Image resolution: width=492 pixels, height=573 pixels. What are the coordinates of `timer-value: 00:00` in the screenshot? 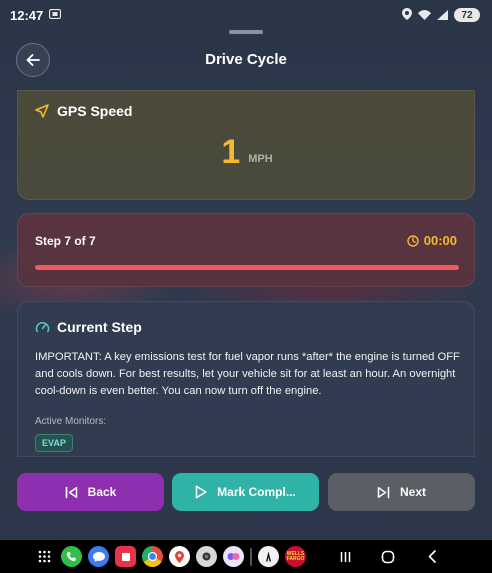 It's located at (440, 240).